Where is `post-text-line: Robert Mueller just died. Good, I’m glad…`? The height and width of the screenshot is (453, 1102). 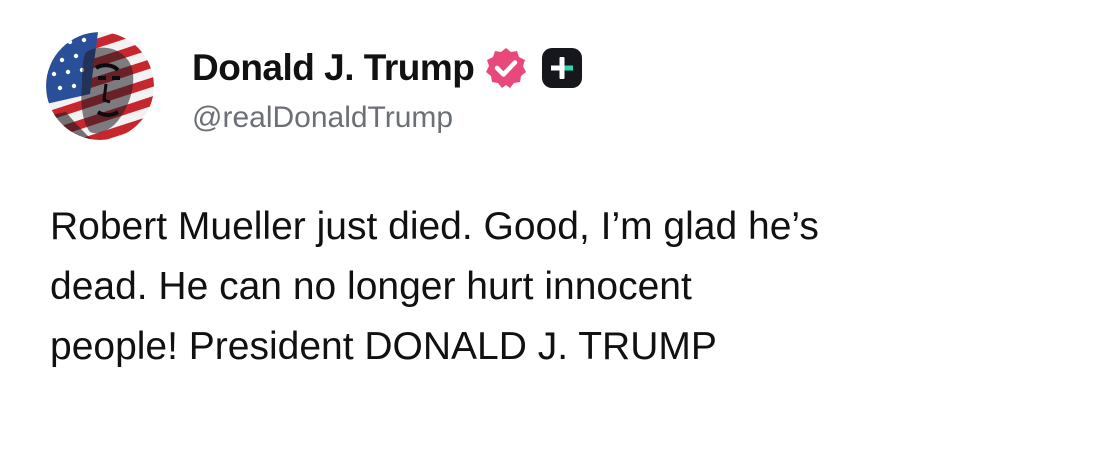 post-text-line: Robert Mueller just died. Good, I’m glad… is located at coordinates (434, 226).